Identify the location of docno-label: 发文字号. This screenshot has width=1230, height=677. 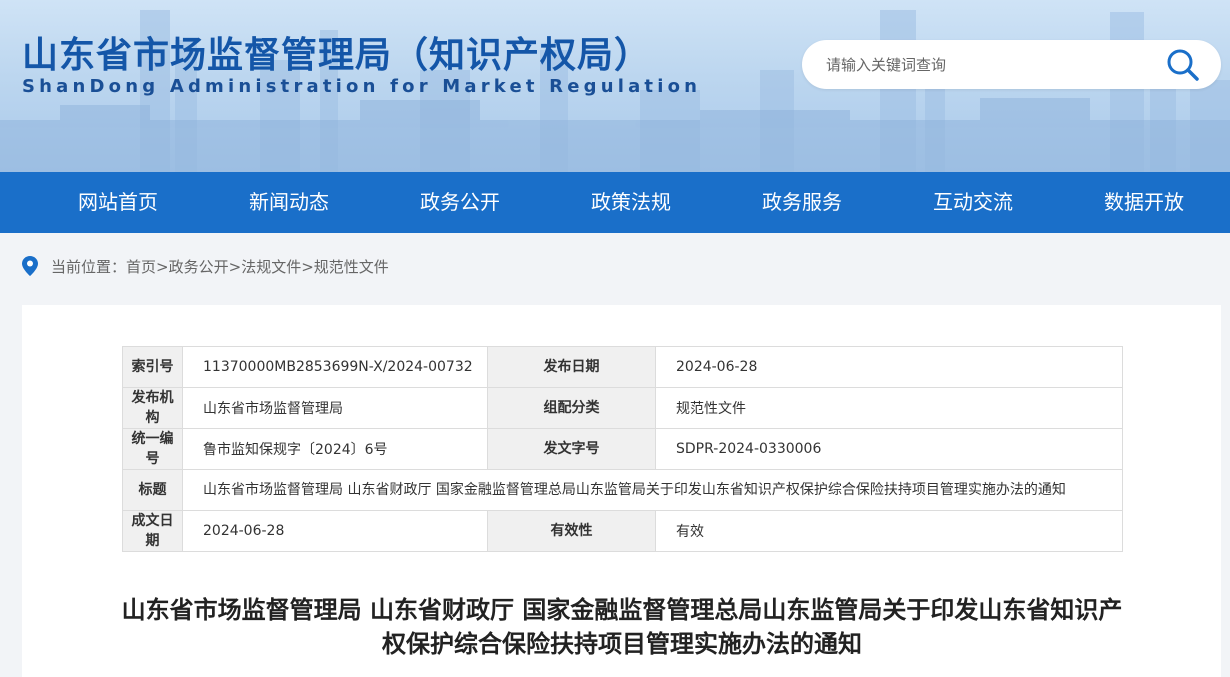
(571, 449).